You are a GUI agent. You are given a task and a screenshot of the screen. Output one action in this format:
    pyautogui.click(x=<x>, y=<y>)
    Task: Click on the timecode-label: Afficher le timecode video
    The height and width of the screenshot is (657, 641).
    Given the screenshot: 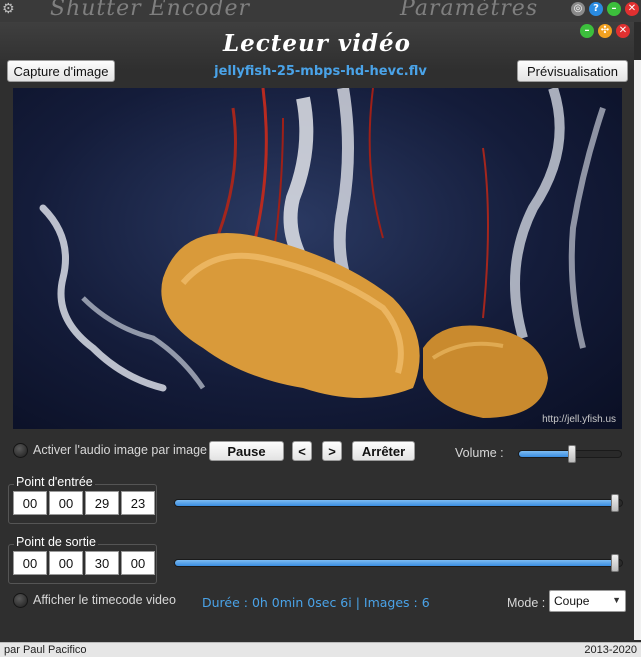 What is the action you would take?
    pyautogui.click(x=104, y=600)
    